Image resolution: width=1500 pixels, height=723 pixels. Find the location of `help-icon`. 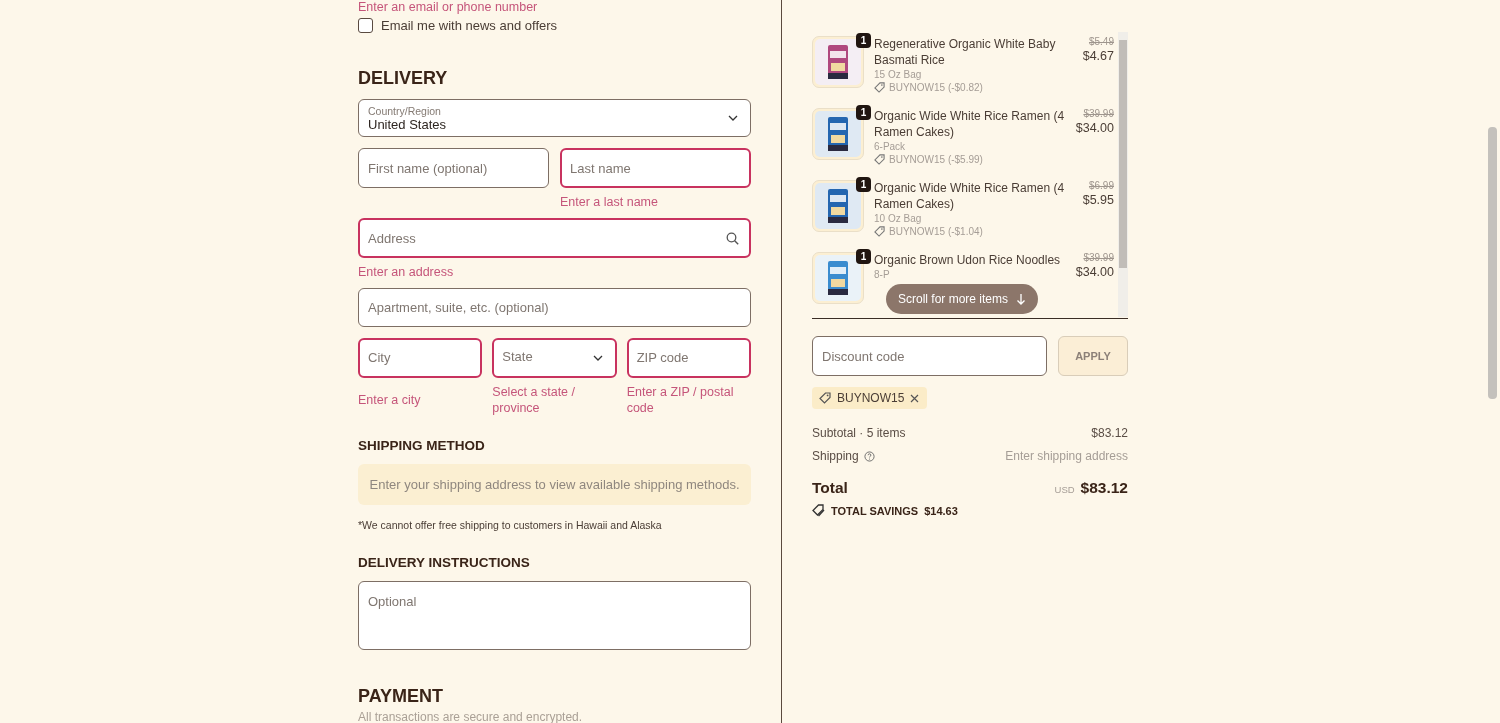

help-icon is located at coordinates (869, 456).